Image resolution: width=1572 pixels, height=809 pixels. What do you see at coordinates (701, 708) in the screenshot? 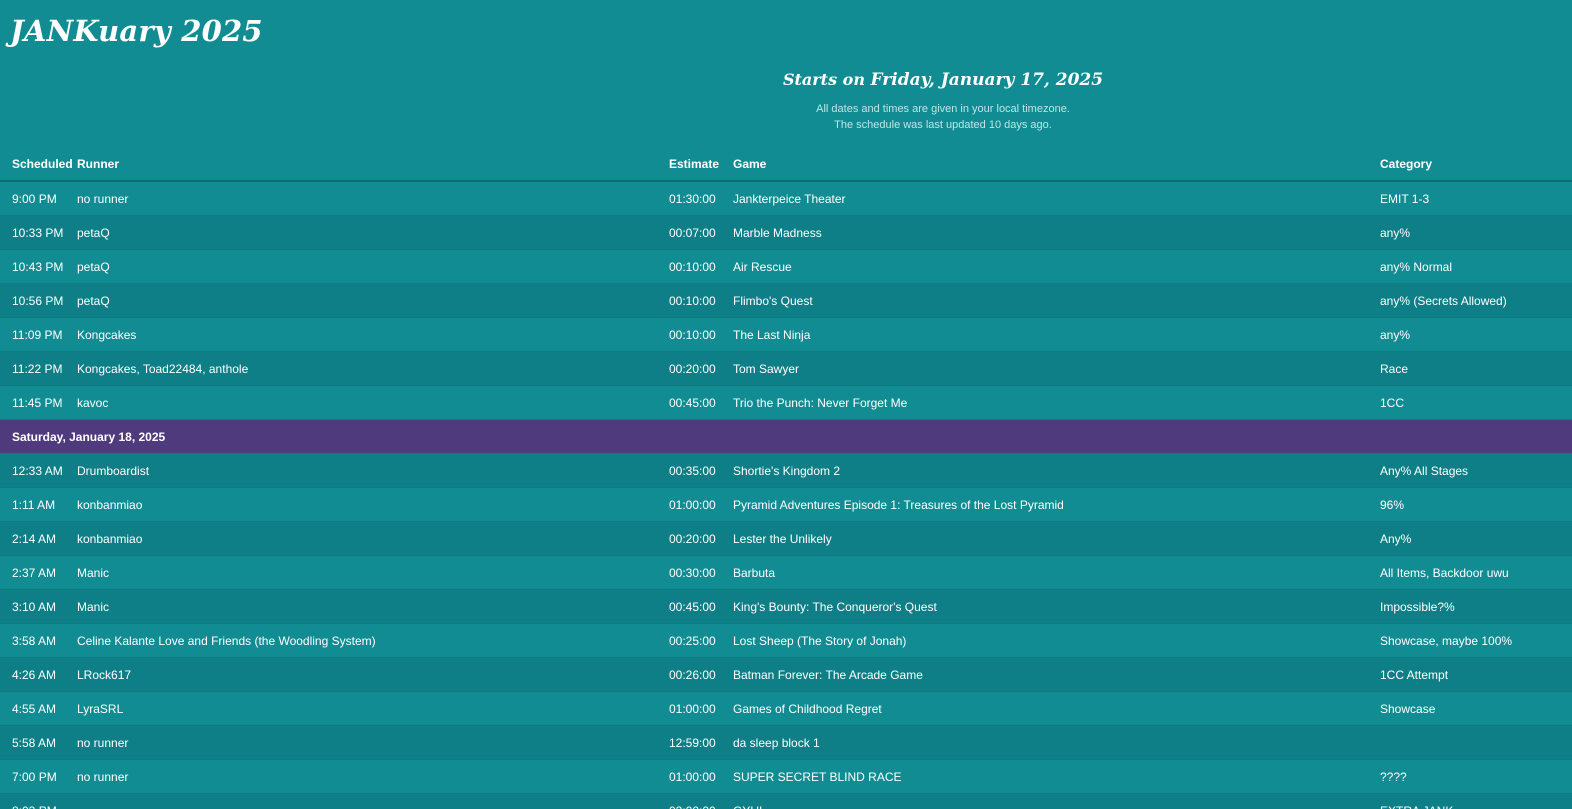
I see `estimate-cell: 01:00:00` at bounding box center [701, 708].